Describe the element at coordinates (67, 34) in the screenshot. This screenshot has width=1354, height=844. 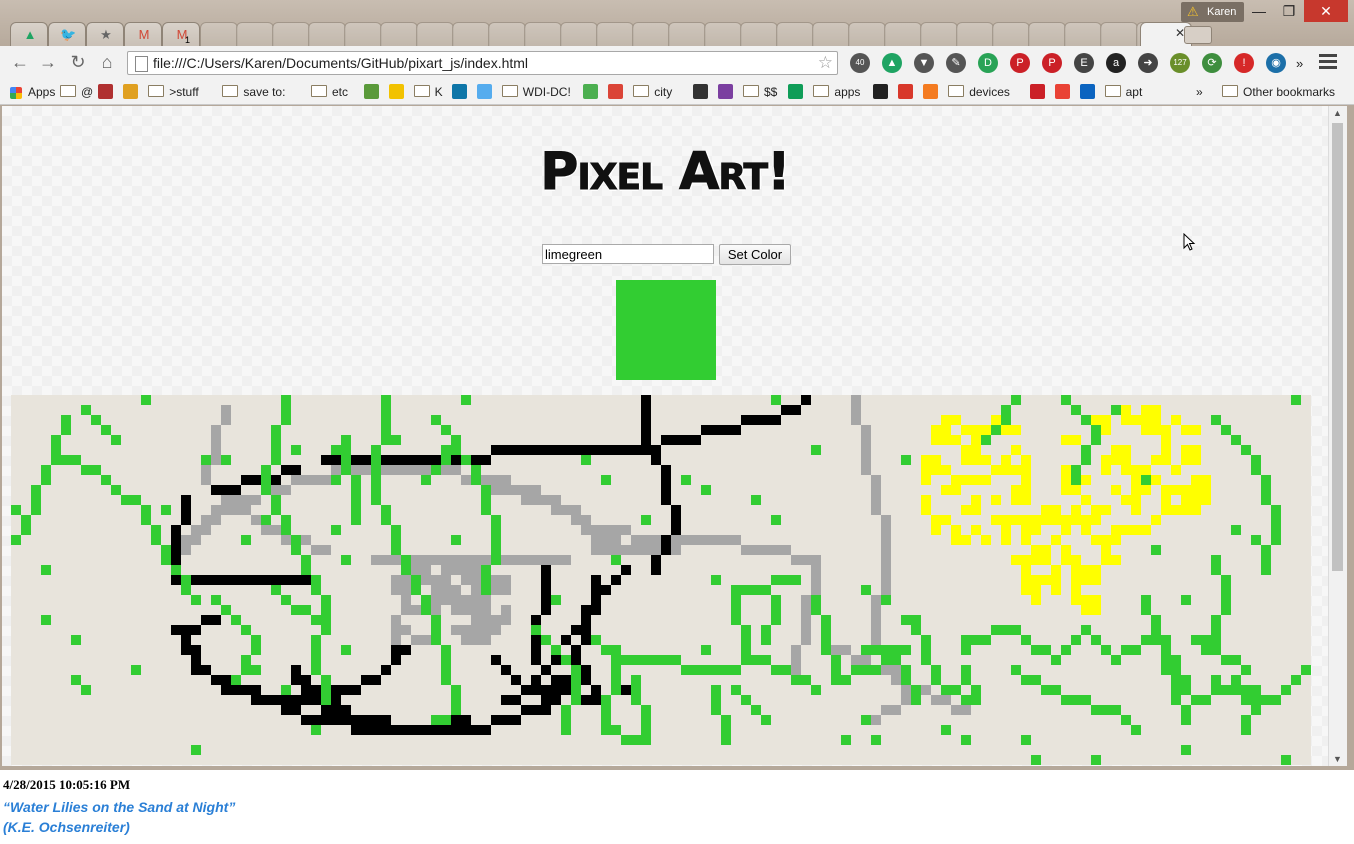
I see `browser-tab: 🐦` at that location.